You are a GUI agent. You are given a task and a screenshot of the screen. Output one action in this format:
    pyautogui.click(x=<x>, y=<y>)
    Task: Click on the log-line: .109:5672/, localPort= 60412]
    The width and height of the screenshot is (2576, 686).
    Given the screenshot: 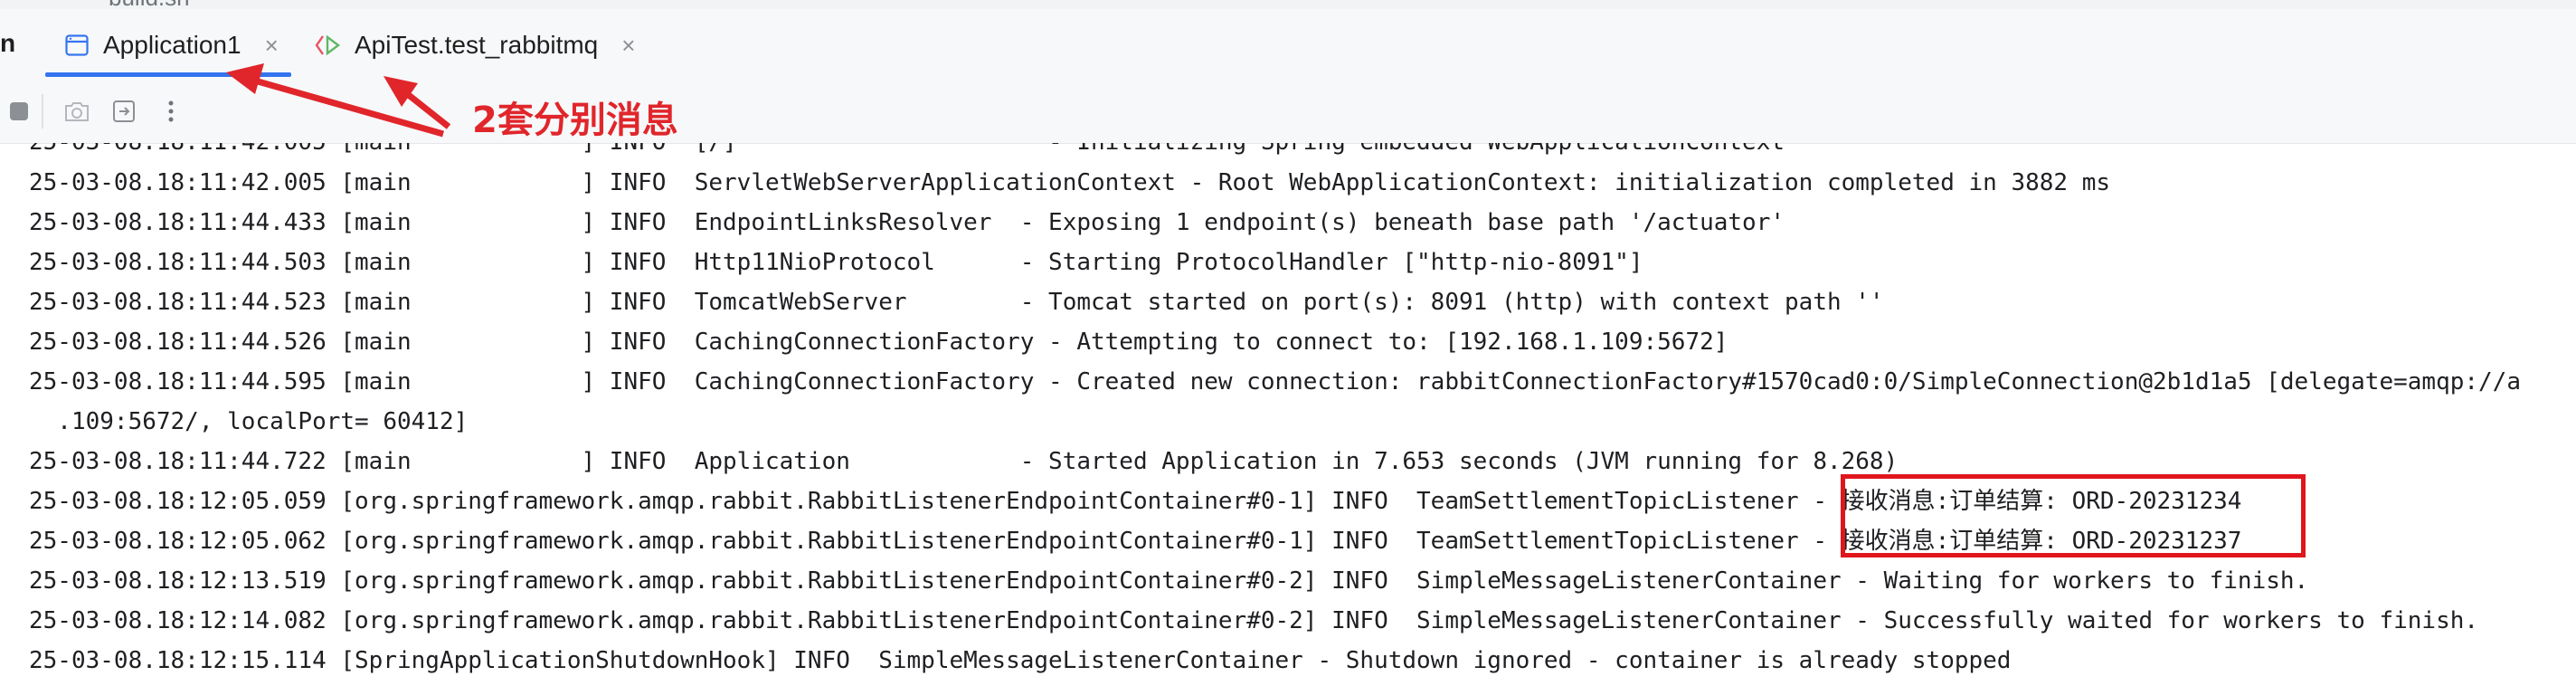 What is the action you would take?
    pyautogui.click(x=249, y=421)
    